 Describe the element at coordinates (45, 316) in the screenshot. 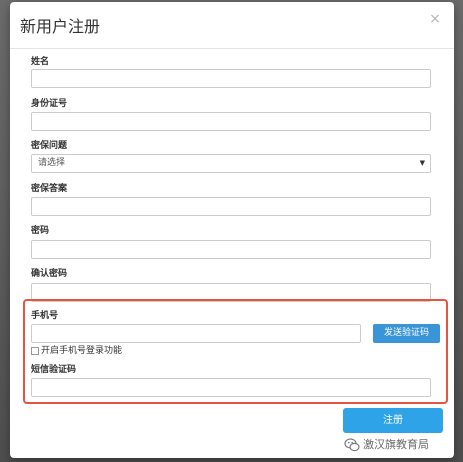

I see `phone-label: 手机号` at that location.